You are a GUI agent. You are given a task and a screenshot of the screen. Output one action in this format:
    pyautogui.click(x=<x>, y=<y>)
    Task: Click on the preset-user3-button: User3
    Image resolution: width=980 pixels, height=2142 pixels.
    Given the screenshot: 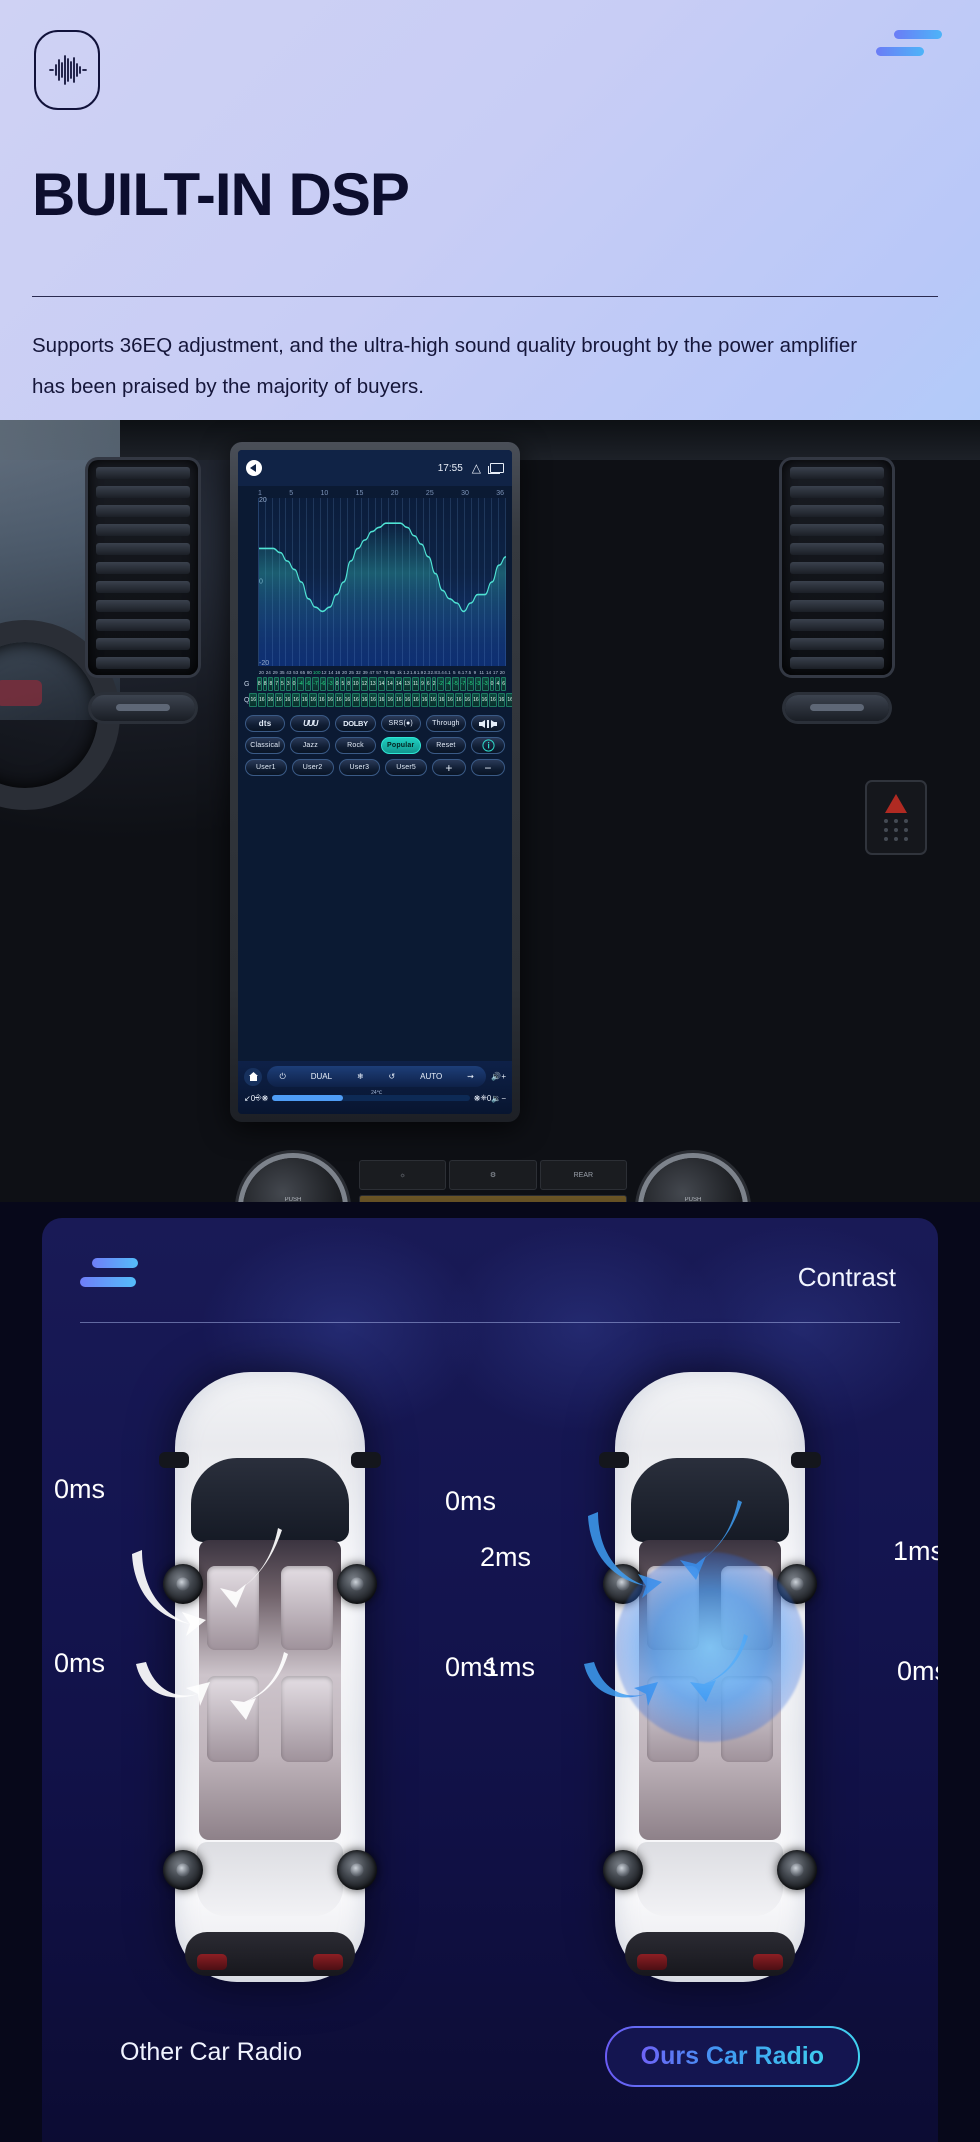 What is the action you would take?
    pyautogui.click(x=359, y=767)
    